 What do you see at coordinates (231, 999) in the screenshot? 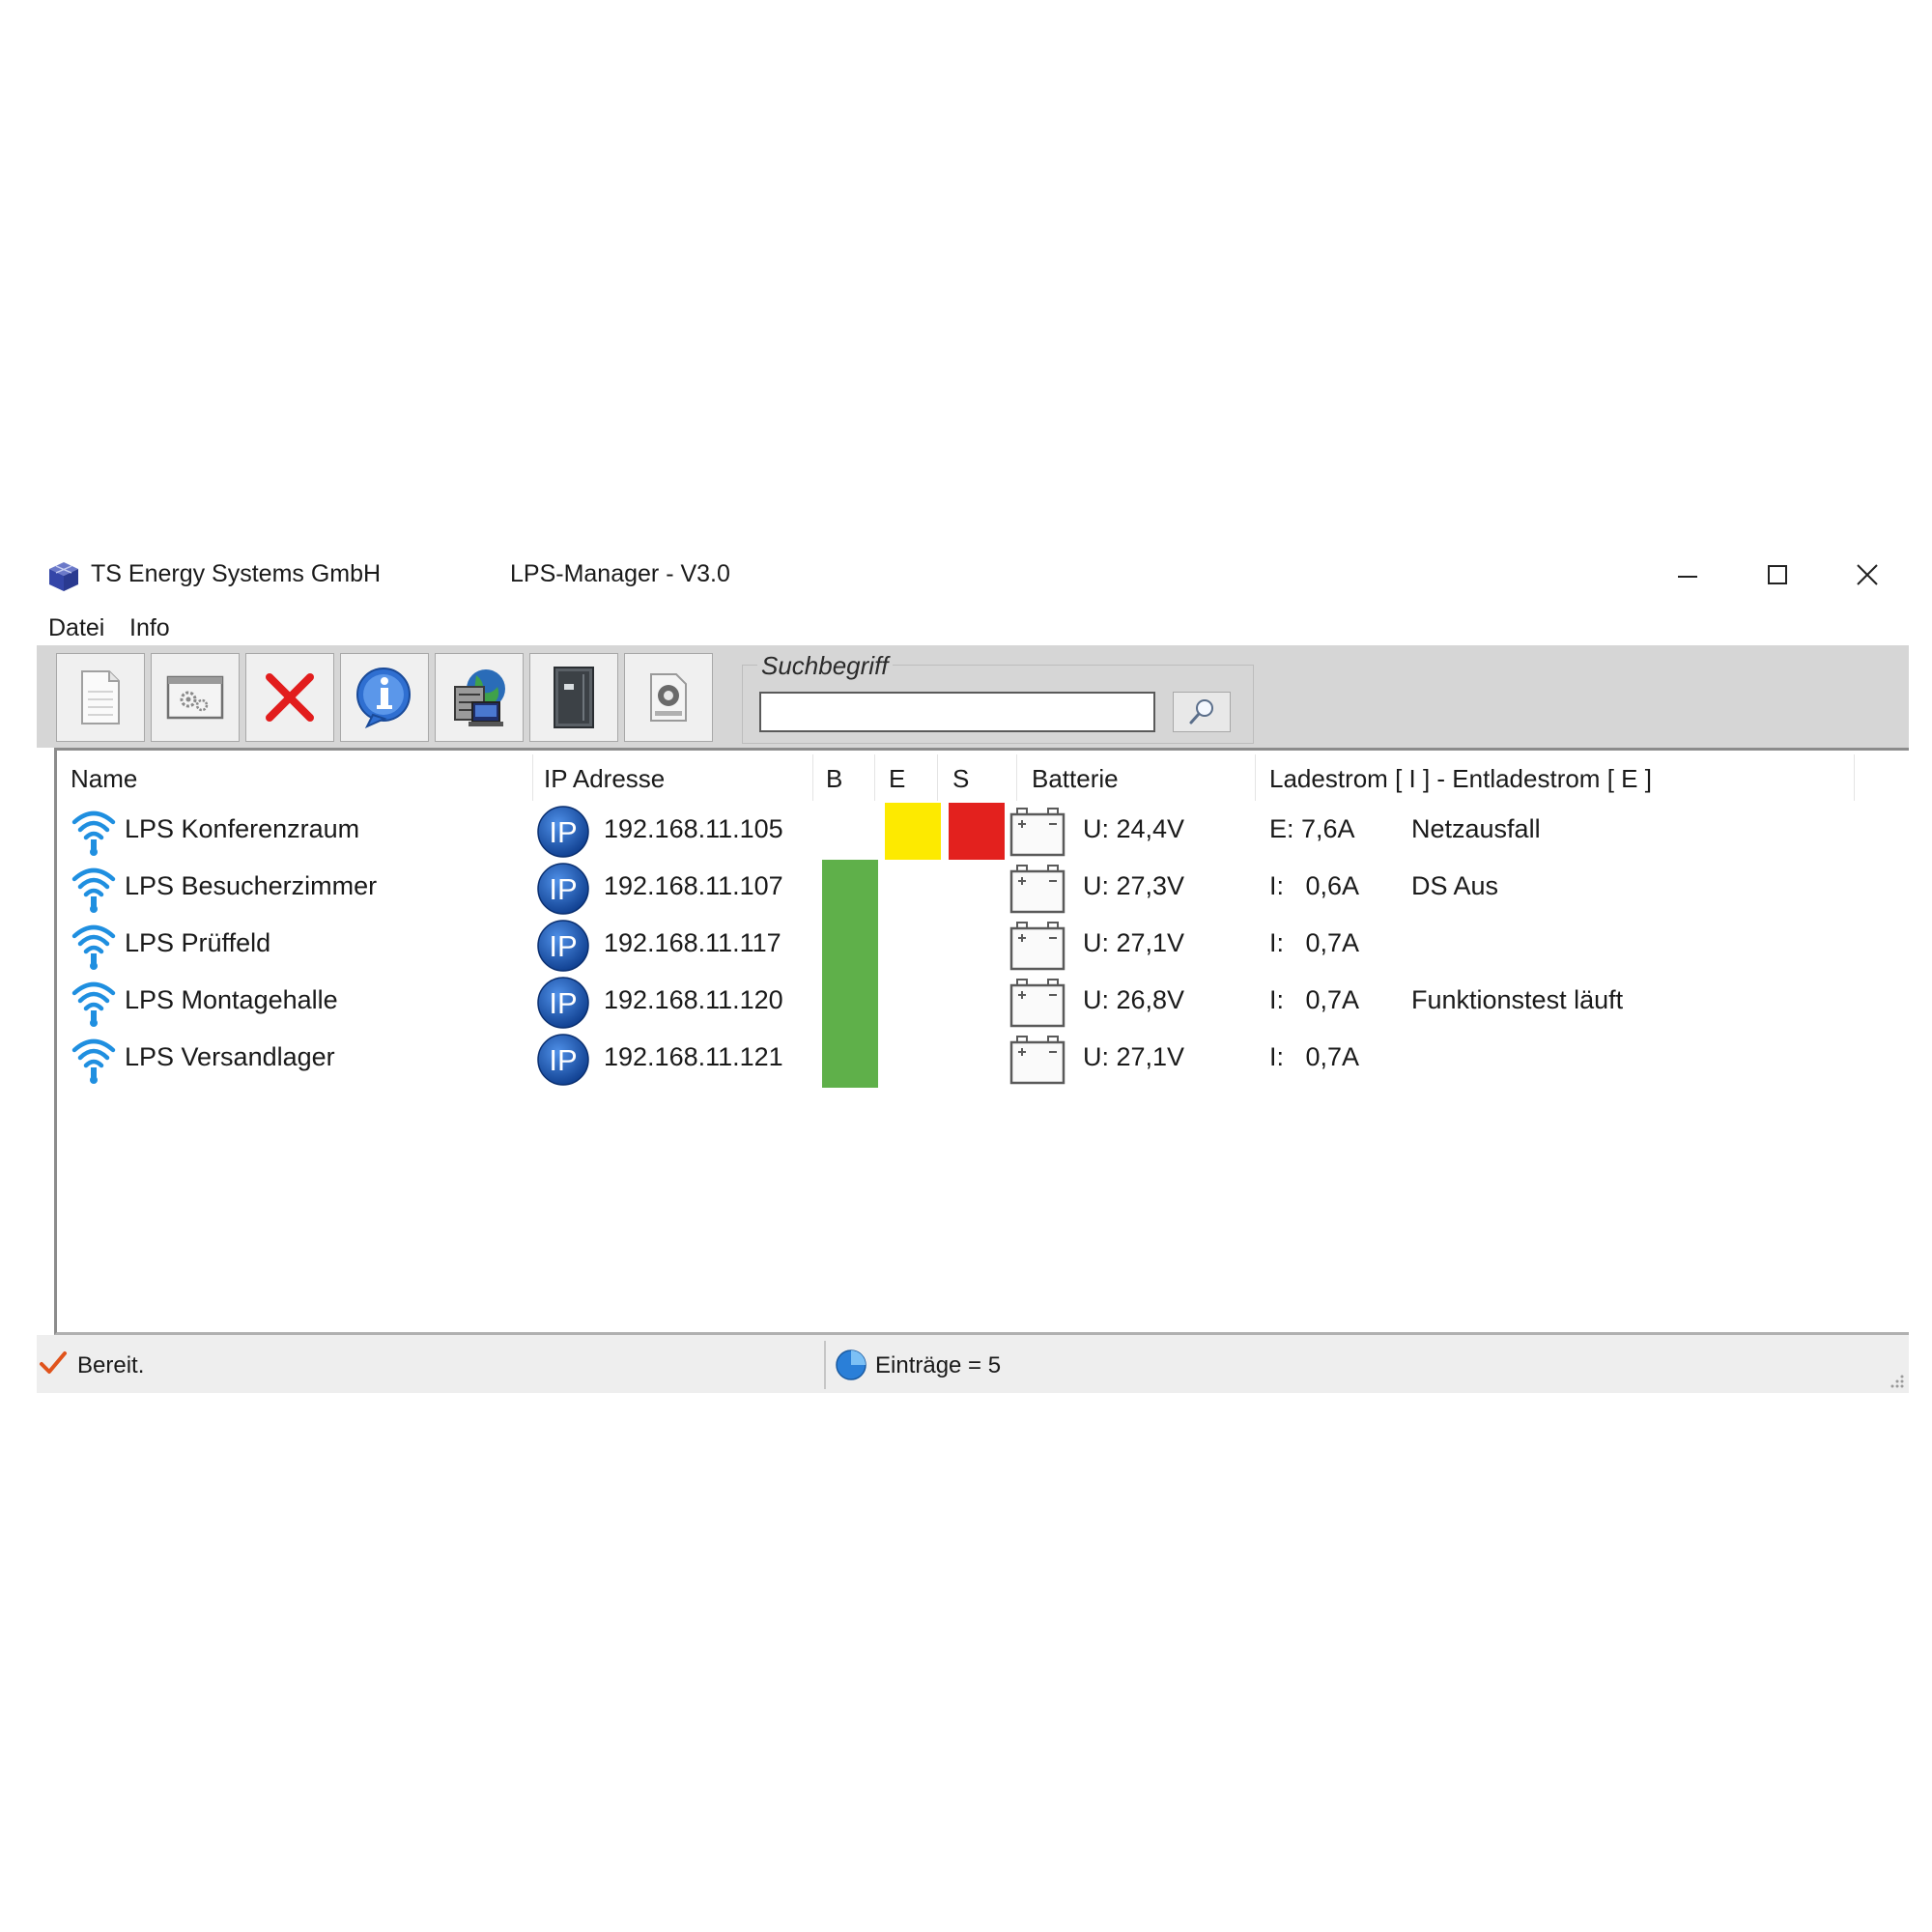
I see `device-name: LPS Montagehalle` at bounding box center [231, 999].